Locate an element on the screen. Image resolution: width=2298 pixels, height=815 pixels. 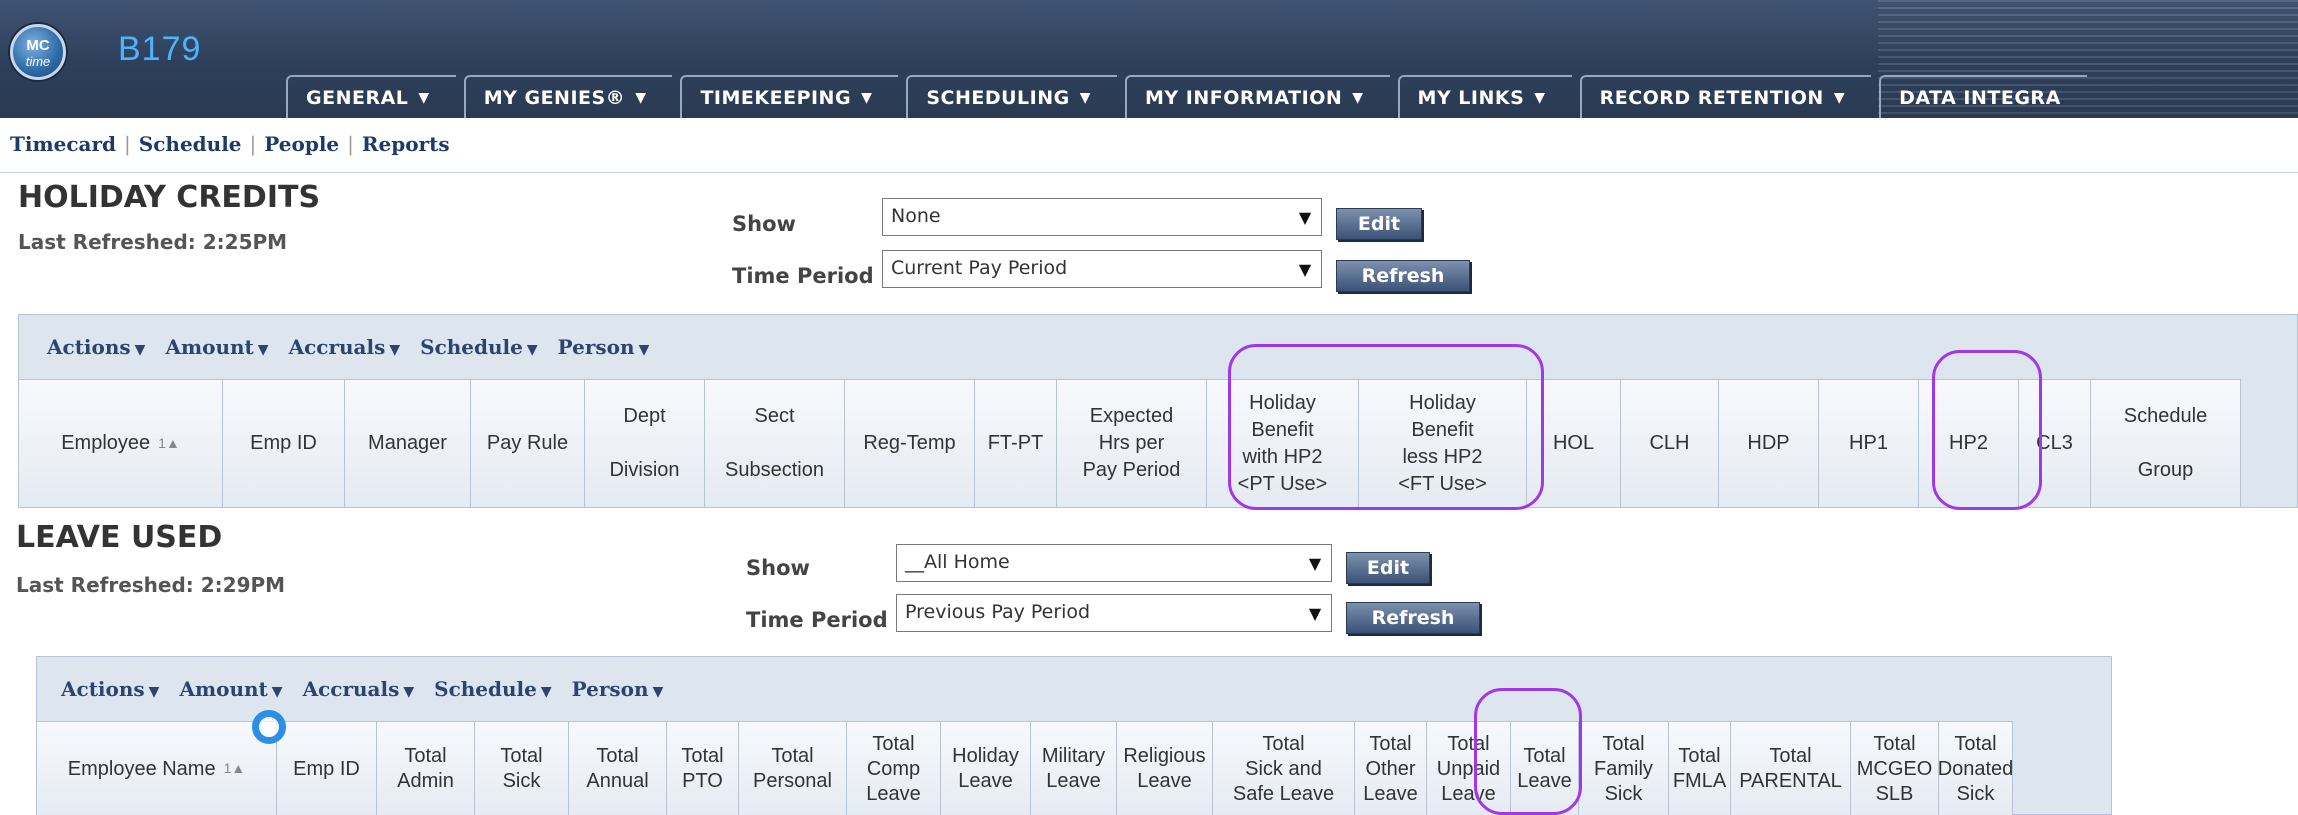
col-total-pto: Total PTO is located at coordinates (703, 768).